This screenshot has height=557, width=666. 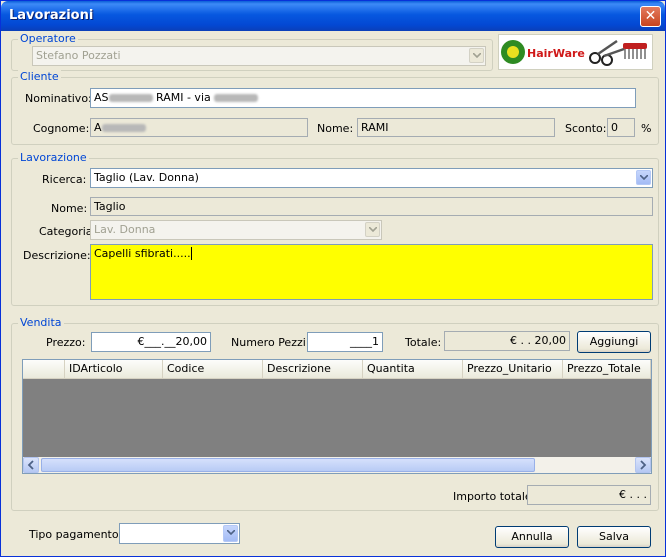 What do you see at coordinates (64, 179) in the screenshot?
I see `ricerca-label: Ricerca:` at bounding box center [64, 179].